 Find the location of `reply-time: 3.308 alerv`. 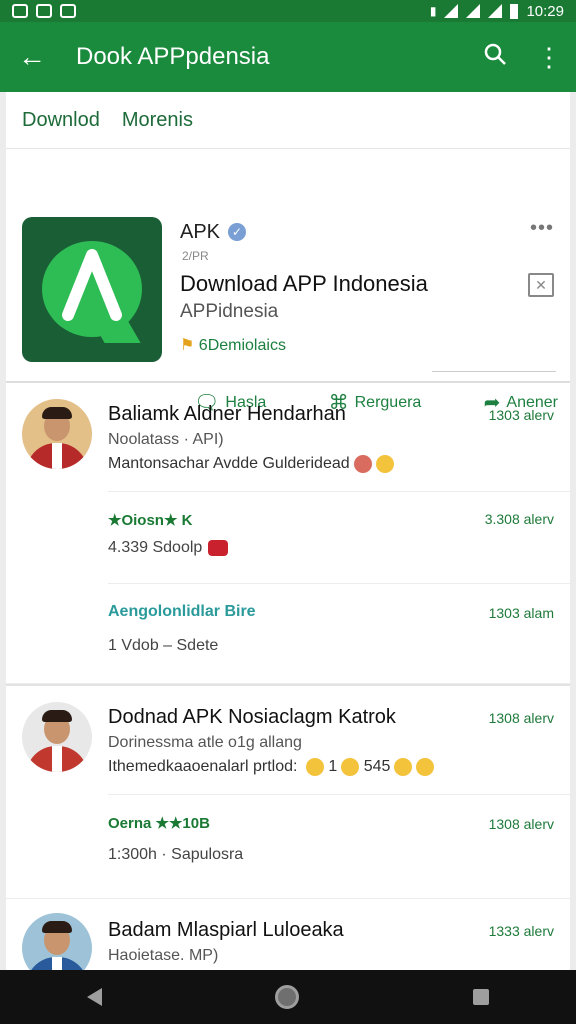

reply-time: 3.308 alerv is located at coordinates (519, 519).